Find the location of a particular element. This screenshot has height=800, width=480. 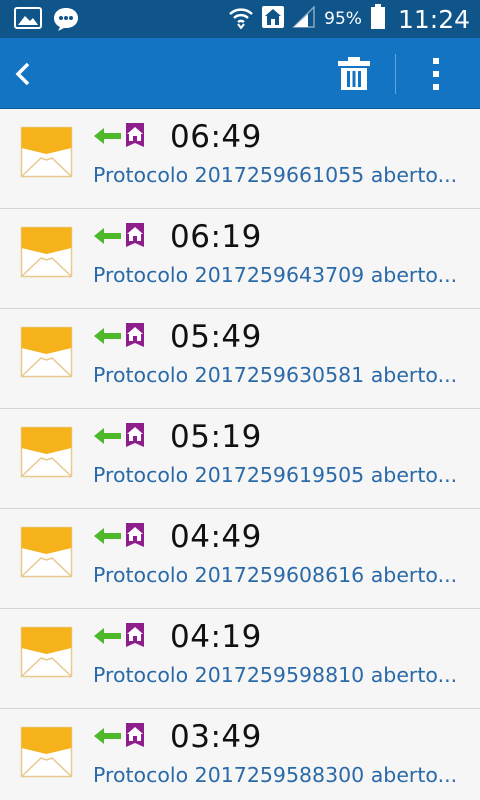

delete-button is located at coordinates (354, 74).